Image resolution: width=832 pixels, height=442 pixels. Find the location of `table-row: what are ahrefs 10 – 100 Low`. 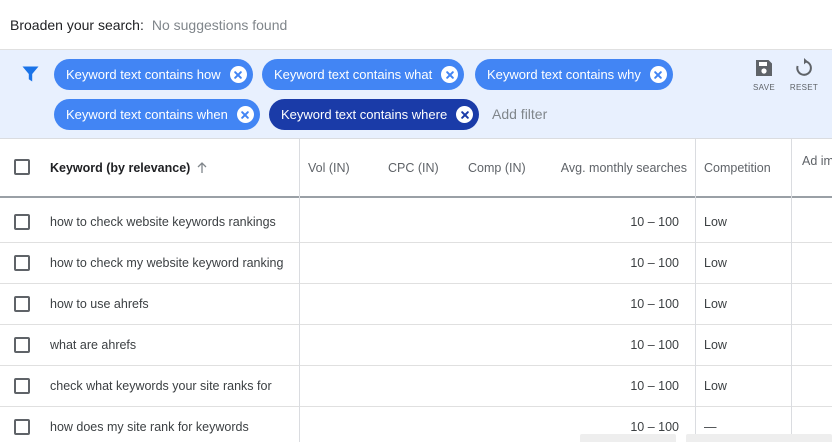

table-row: what are ahrefs 10 – 100 Low is located at coordinates (416, 345).